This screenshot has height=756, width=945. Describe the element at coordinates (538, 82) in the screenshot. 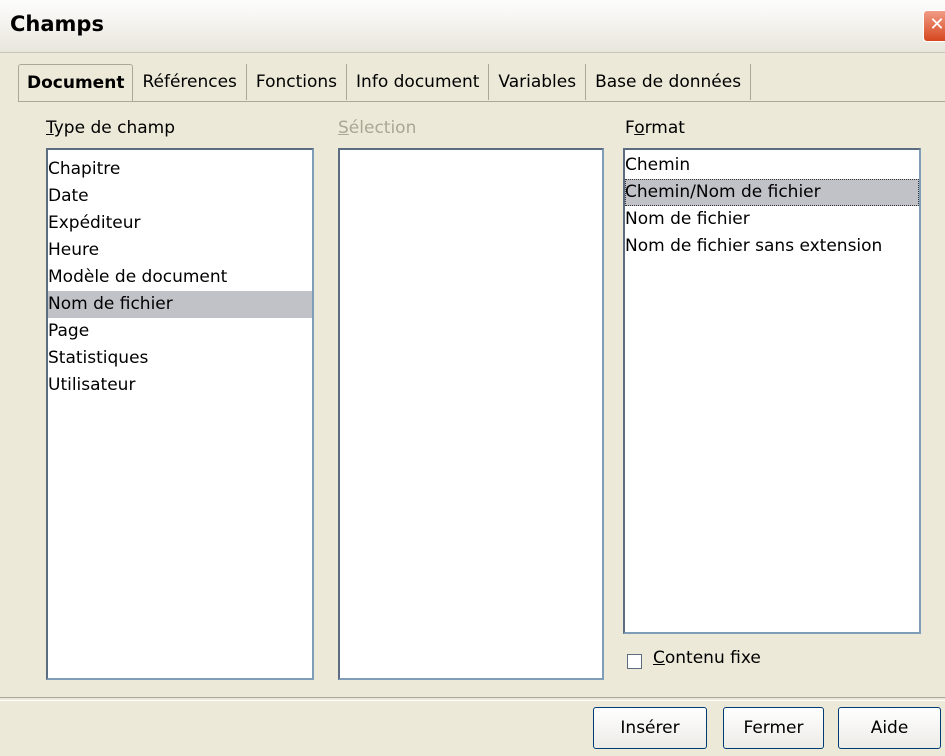

I see `tab-variables: Variables` at that location.